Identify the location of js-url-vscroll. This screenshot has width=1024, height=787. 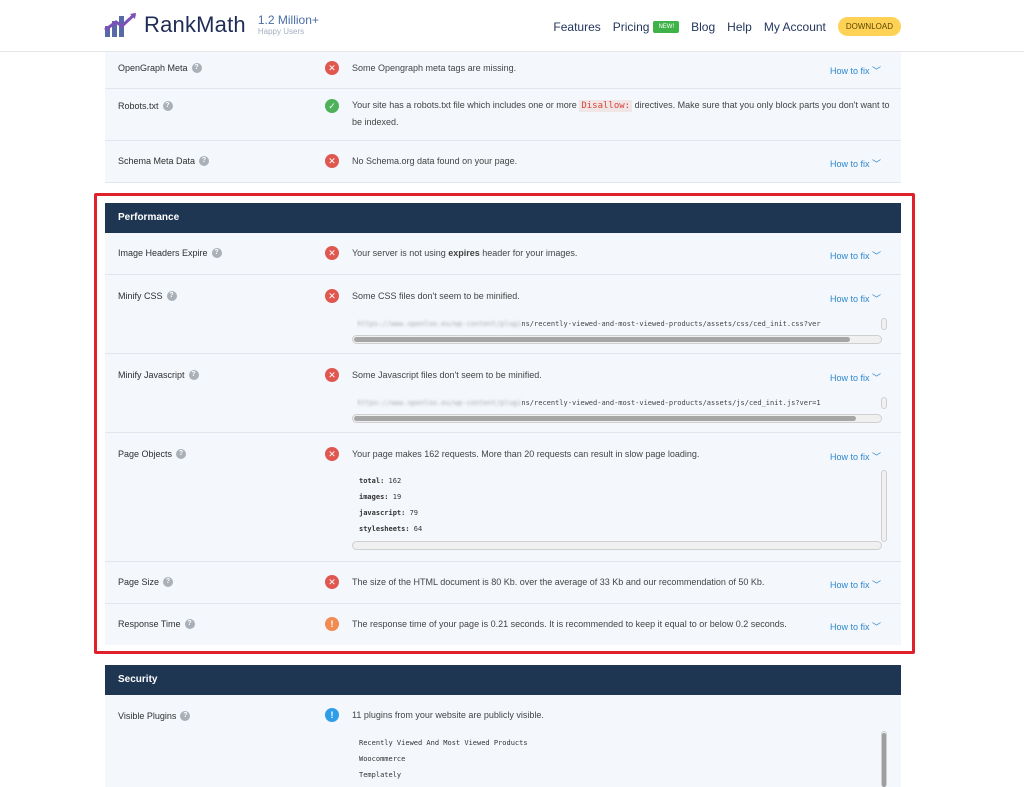
(884, 403).